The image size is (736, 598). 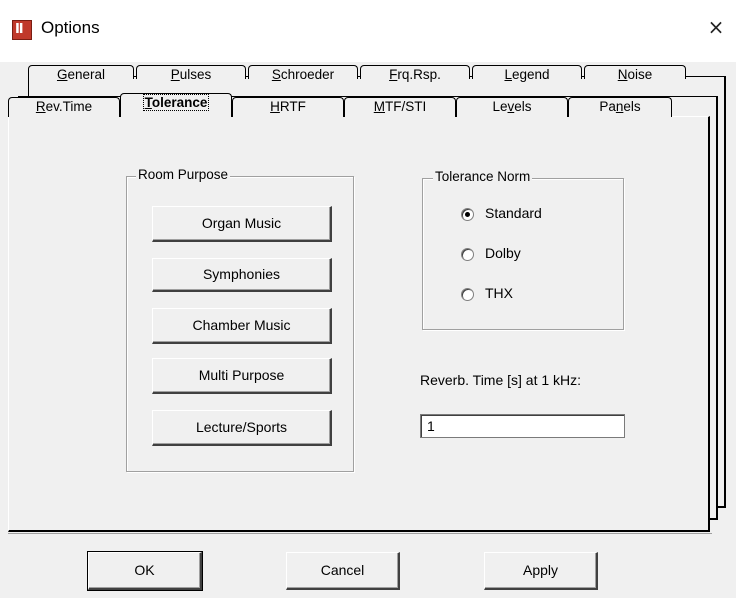 I want to click on radio-dolby: Dolby, so click(x=521, y=255).